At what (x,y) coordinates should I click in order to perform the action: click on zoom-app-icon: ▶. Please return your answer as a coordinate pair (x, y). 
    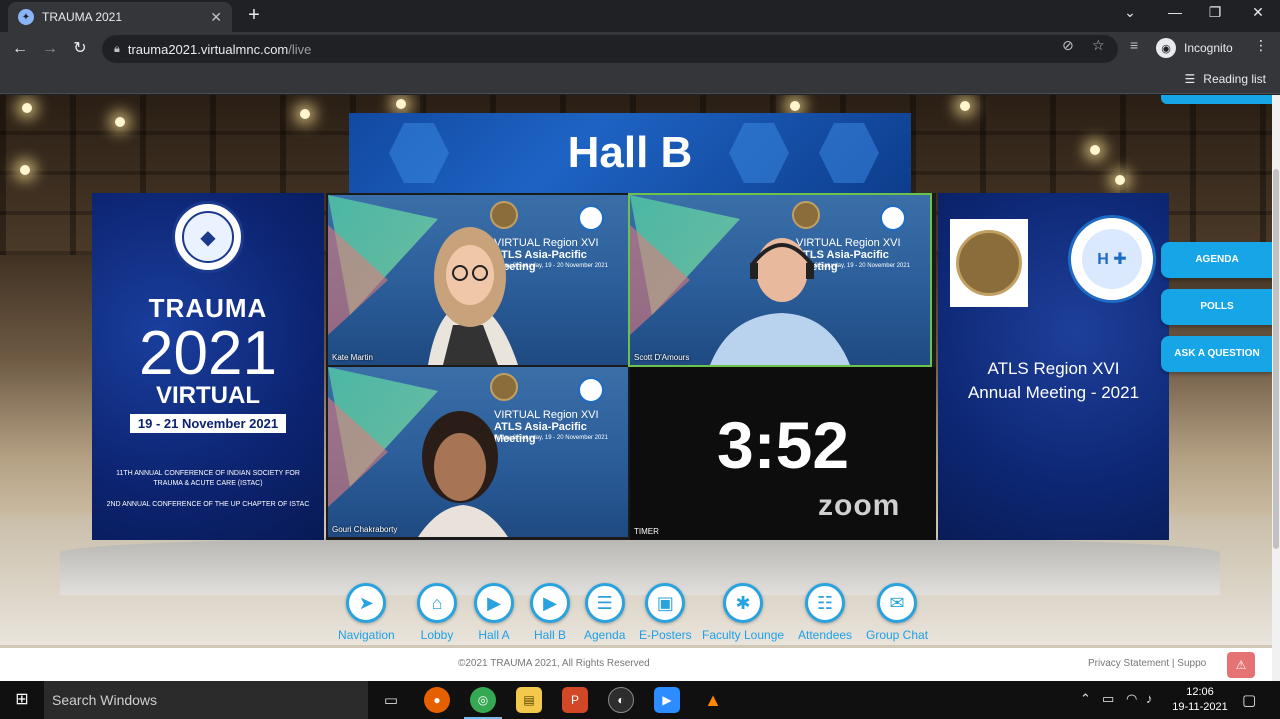
    Looking at the image, I should click on (667, 700).